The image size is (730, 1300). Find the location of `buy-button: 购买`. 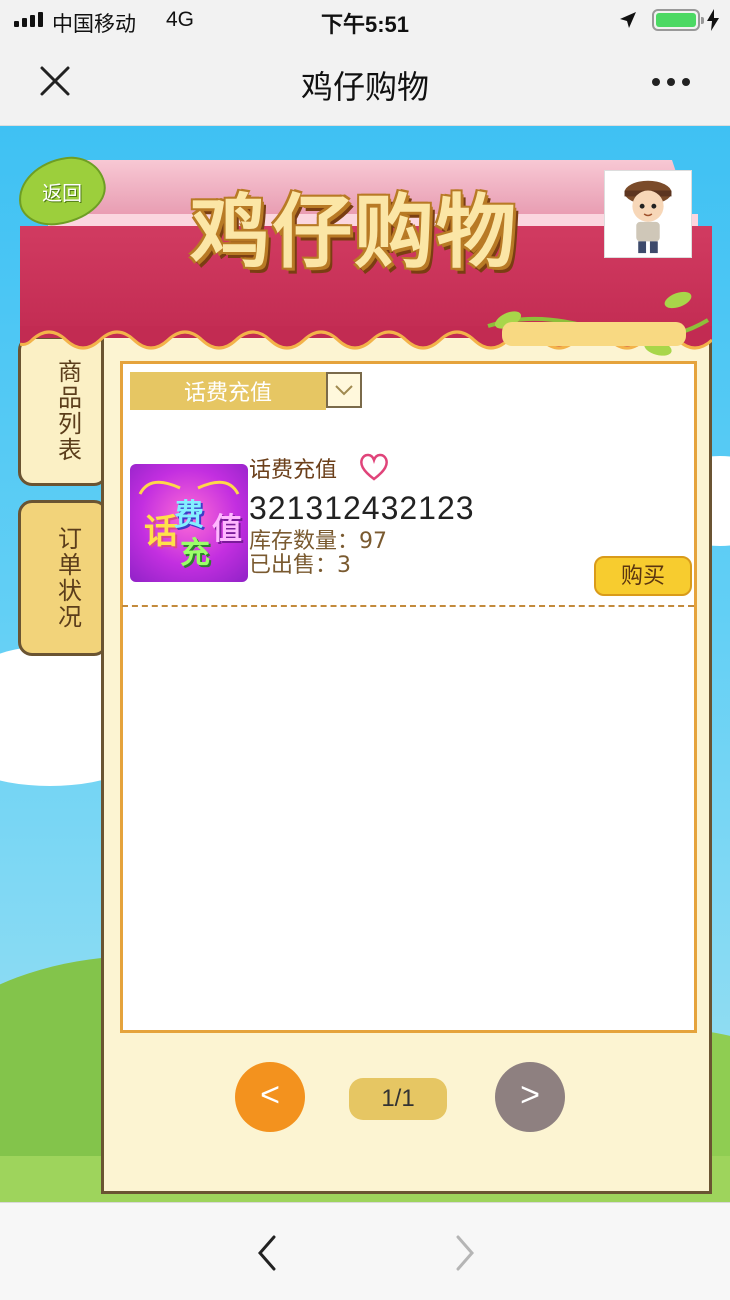

buy-button: 购买 is located at coordinates (643, 576).